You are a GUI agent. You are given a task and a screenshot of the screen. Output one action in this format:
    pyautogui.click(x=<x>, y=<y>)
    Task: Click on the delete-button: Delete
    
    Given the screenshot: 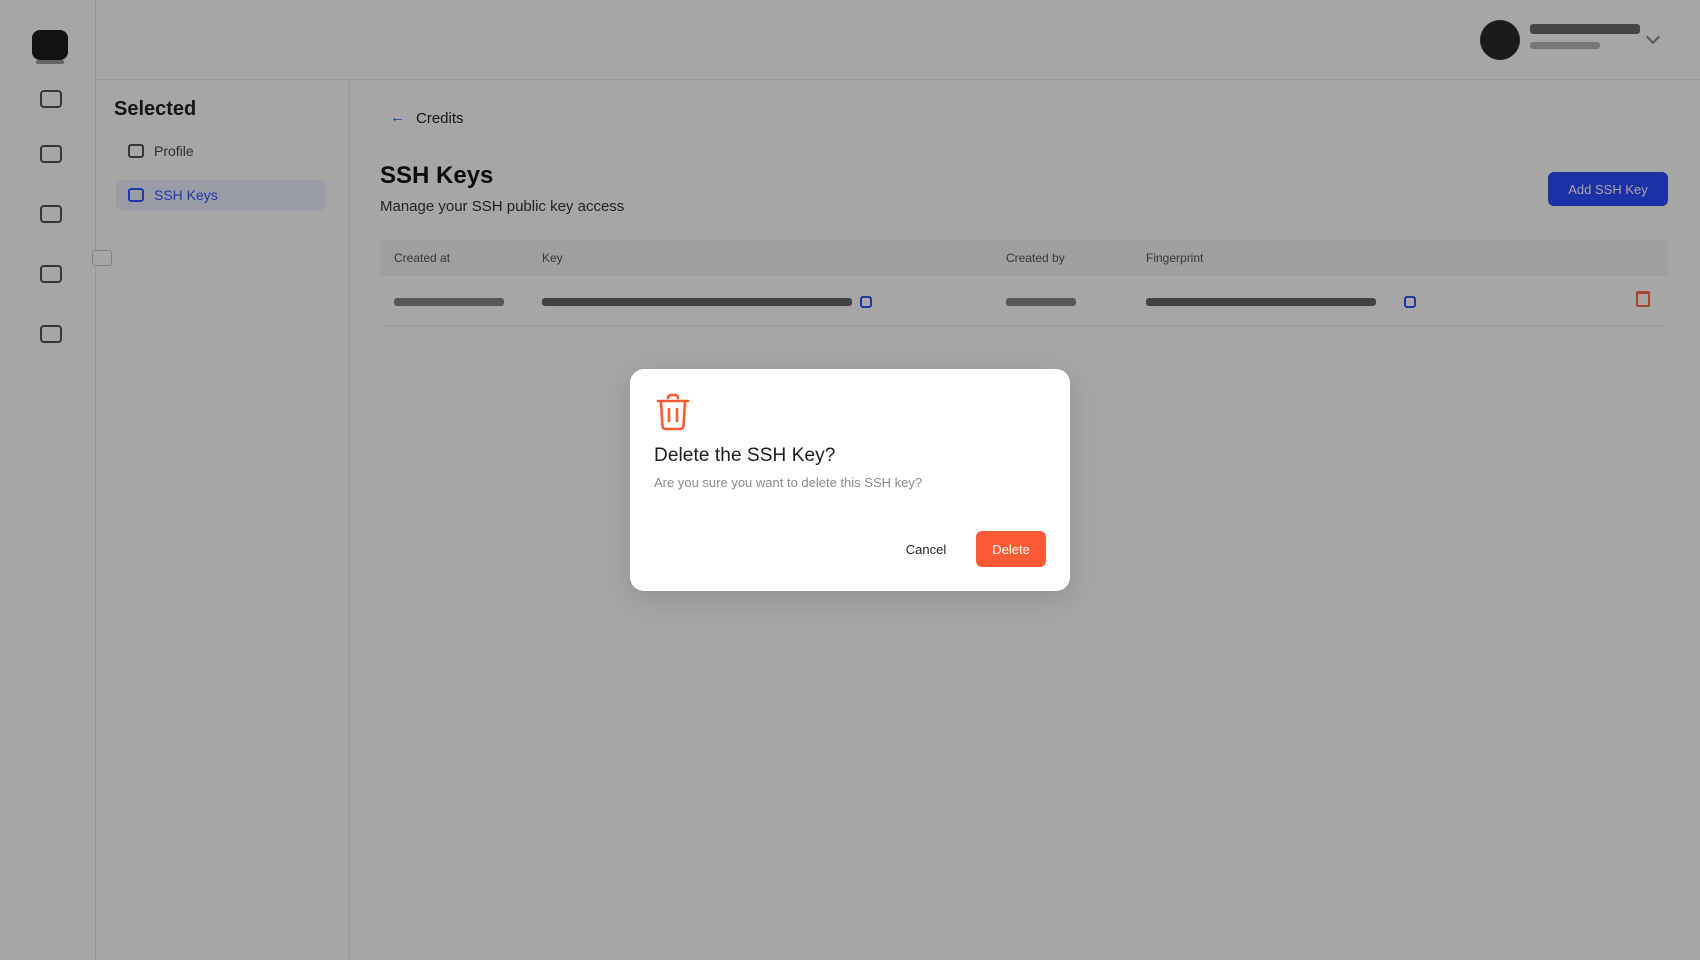 What is the action you would take?
    pyautogui.click(x=1011, y=549)
    